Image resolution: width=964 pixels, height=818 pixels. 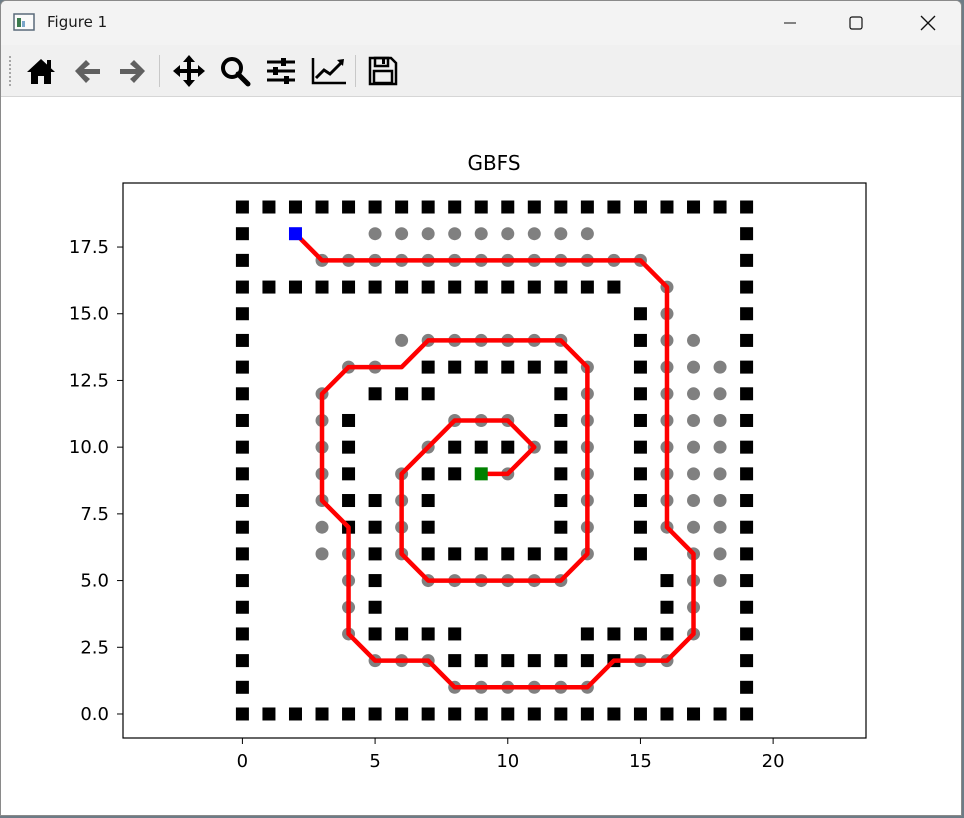 I want to click on x-tick-label: 0, so click(x=242, y=761).